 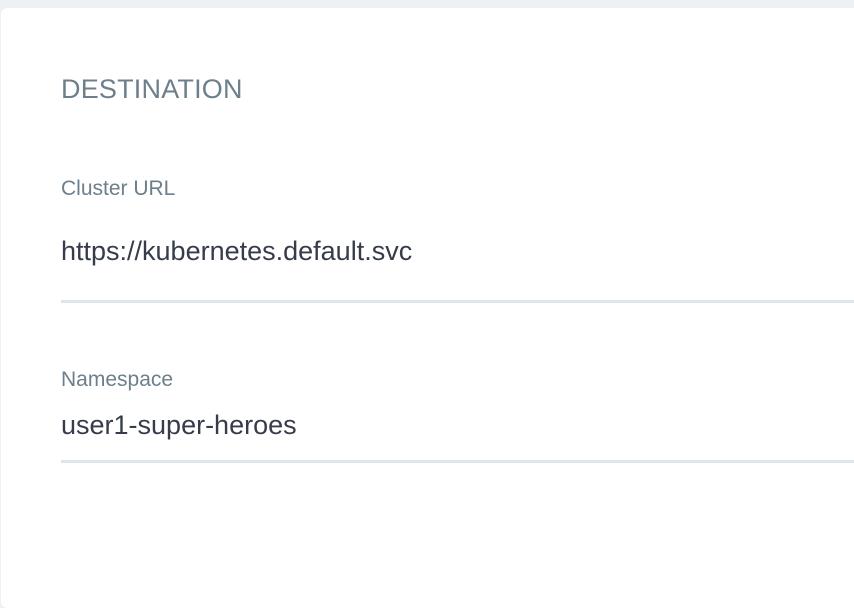 I want to click on cluster-url-field, so click(x=457, y=251).